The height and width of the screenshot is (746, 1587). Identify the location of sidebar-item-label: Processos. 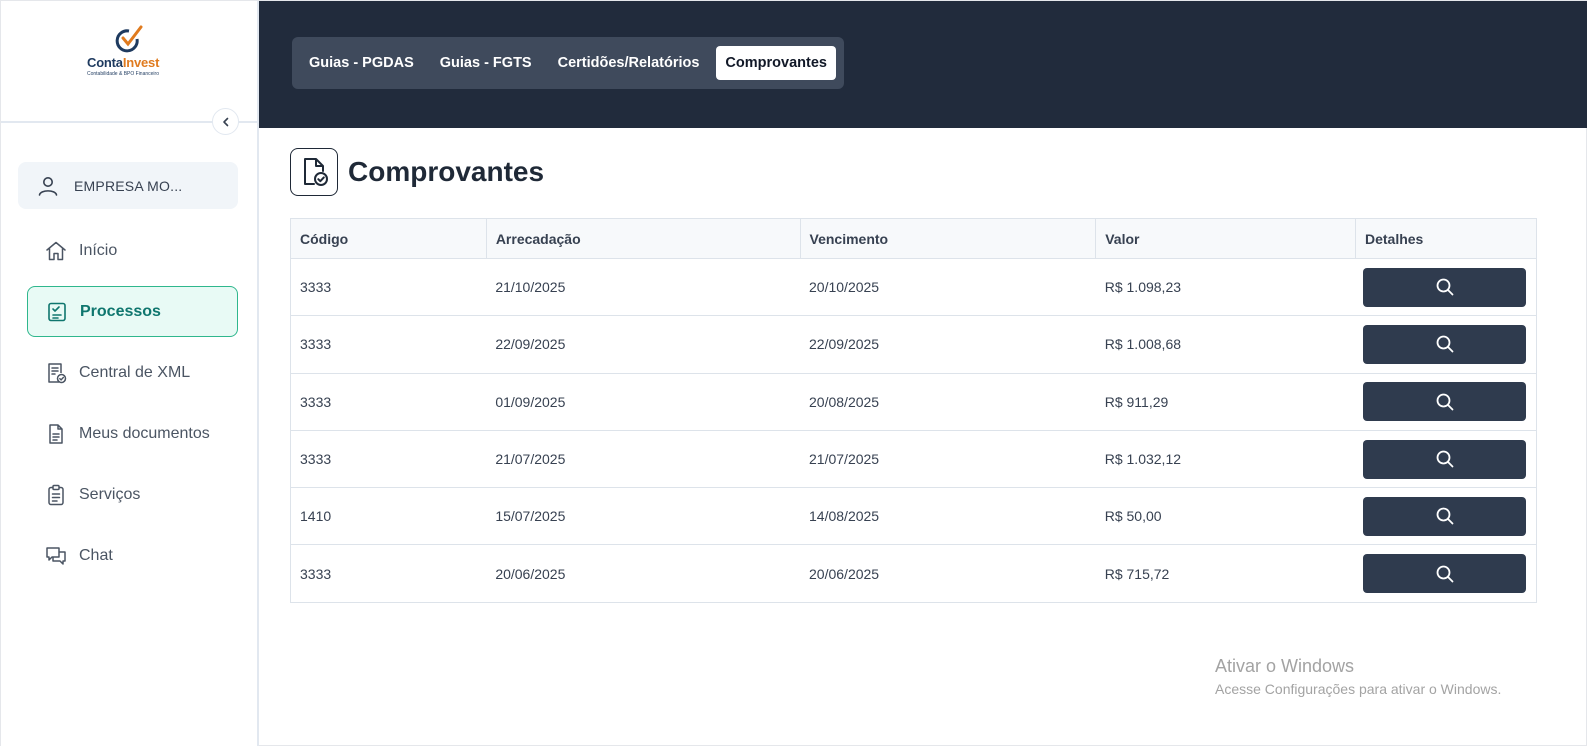
(120, 311).